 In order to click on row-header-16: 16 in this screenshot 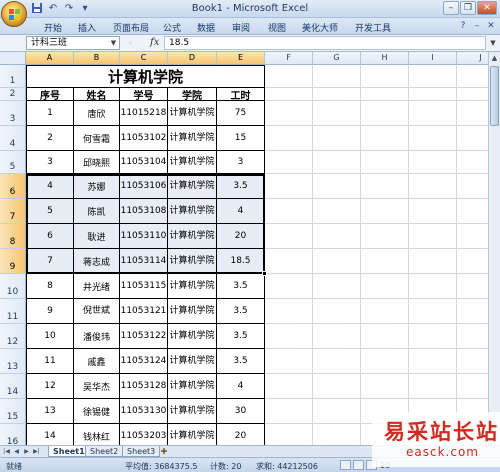, I will do `click(13, 434)`.